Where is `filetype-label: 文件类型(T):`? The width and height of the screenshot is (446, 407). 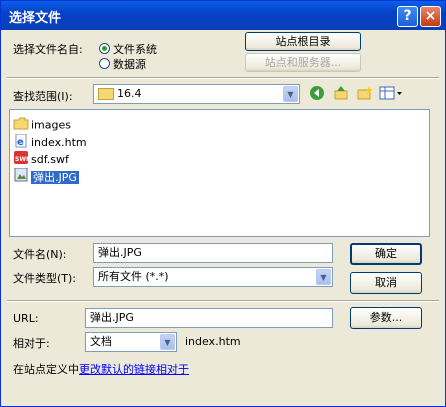
filetype-label: 文件类型(T): is located at coordinates (45, 278).